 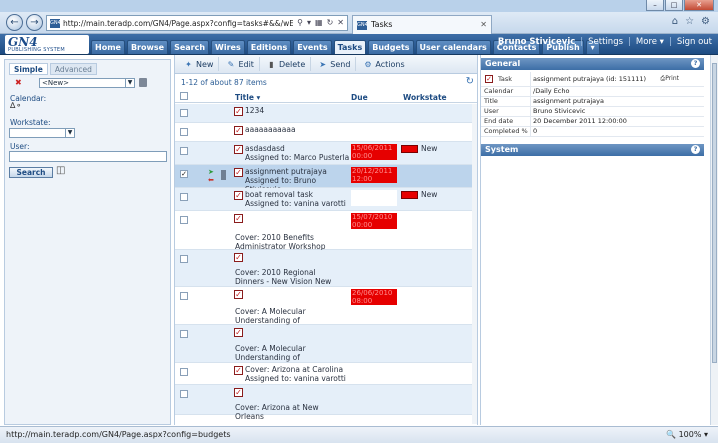 I want to click on select-all-checkbox, so click(x=184, y=96).